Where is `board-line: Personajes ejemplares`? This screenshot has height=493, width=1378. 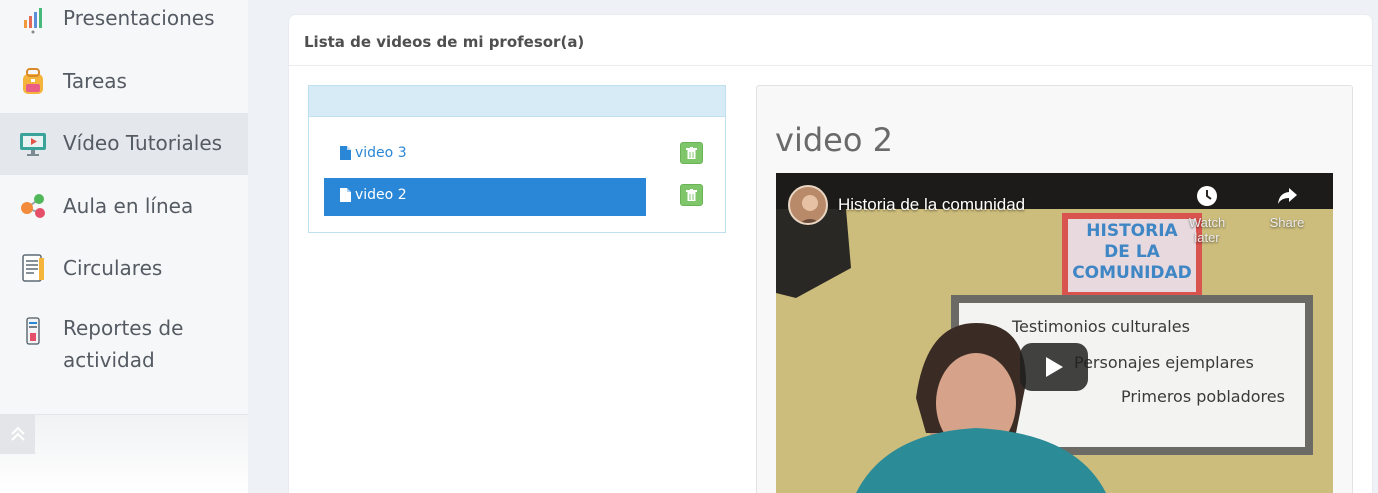
board-line: Personajes ejemplares is located at coordinates (1164, 362).